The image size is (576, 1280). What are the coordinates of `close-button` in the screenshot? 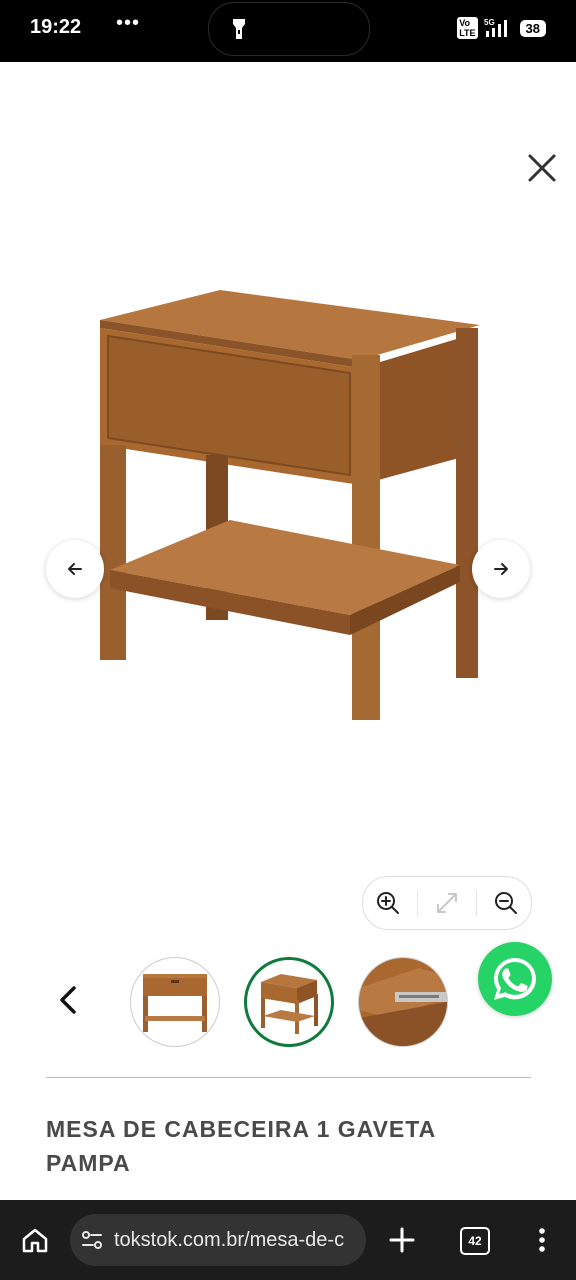 It's located at (542, 168).